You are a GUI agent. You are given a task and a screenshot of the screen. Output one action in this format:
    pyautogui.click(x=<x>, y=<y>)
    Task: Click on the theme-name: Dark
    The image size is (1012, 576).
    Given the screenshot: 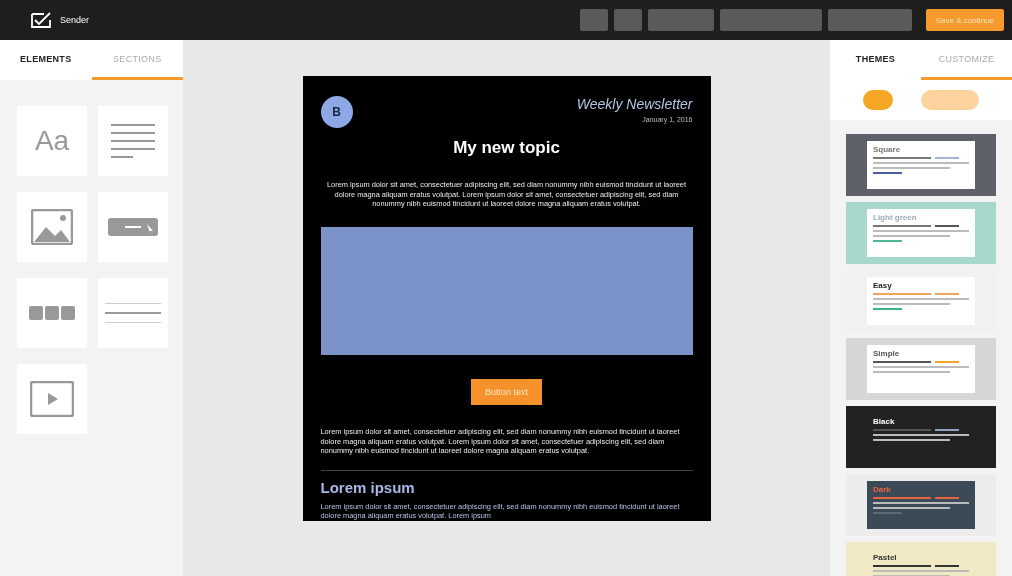 What is the action you would take?
    pyautogui.click(x=882, y=489)
    